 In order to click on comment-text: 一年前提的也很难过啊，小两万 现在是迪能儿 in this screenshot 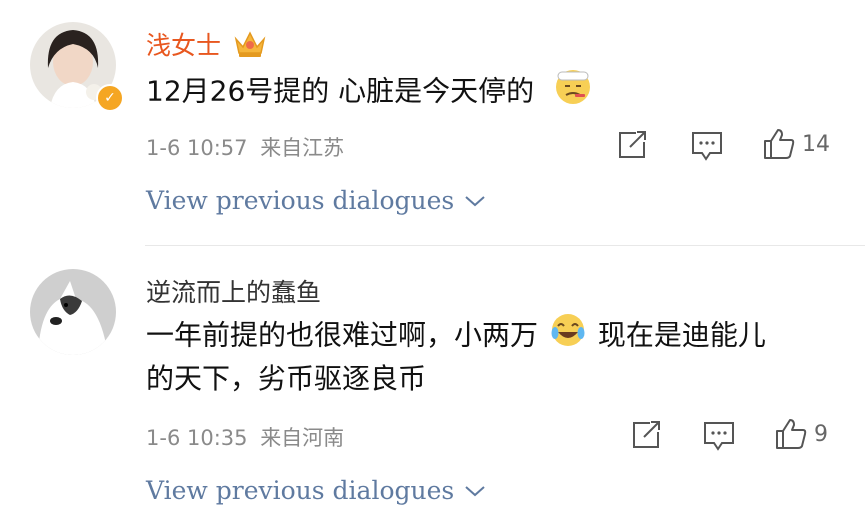, I will do `click(456, 336)`.